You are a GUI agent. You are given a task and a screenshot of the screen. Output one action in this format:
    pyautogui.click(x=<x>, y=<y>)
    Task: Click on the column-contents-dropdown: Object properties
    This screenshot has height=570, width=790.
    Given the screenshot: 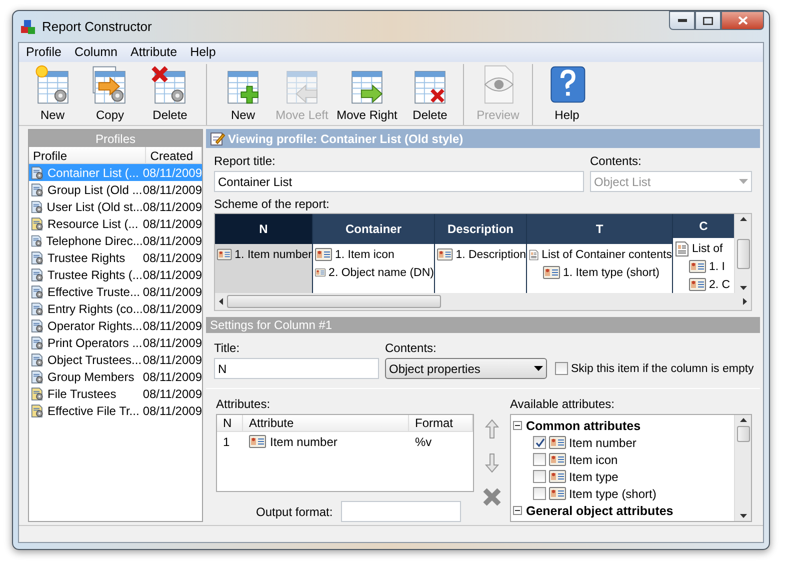 What is the action you would take?
    pyautogui.click(x=466, y=368)
    